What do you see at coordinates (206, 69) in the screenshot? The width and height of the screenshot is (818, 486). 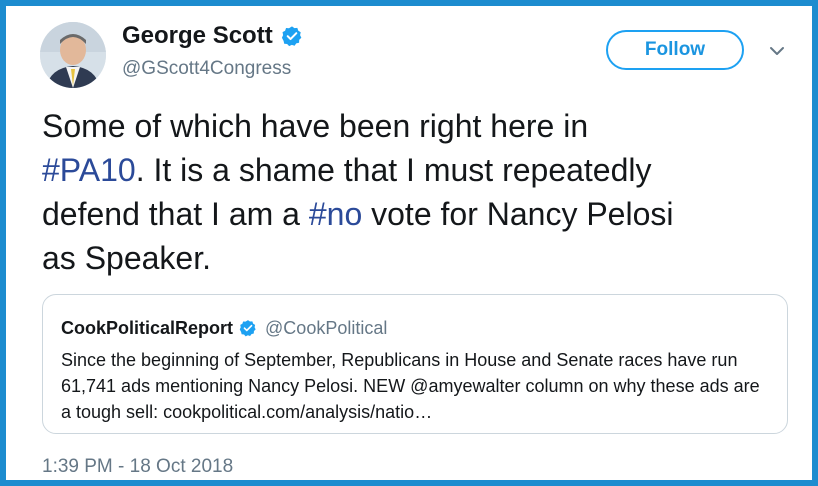 I see `author-handle: @GScott4Congress` at bounding box center [206, 69].